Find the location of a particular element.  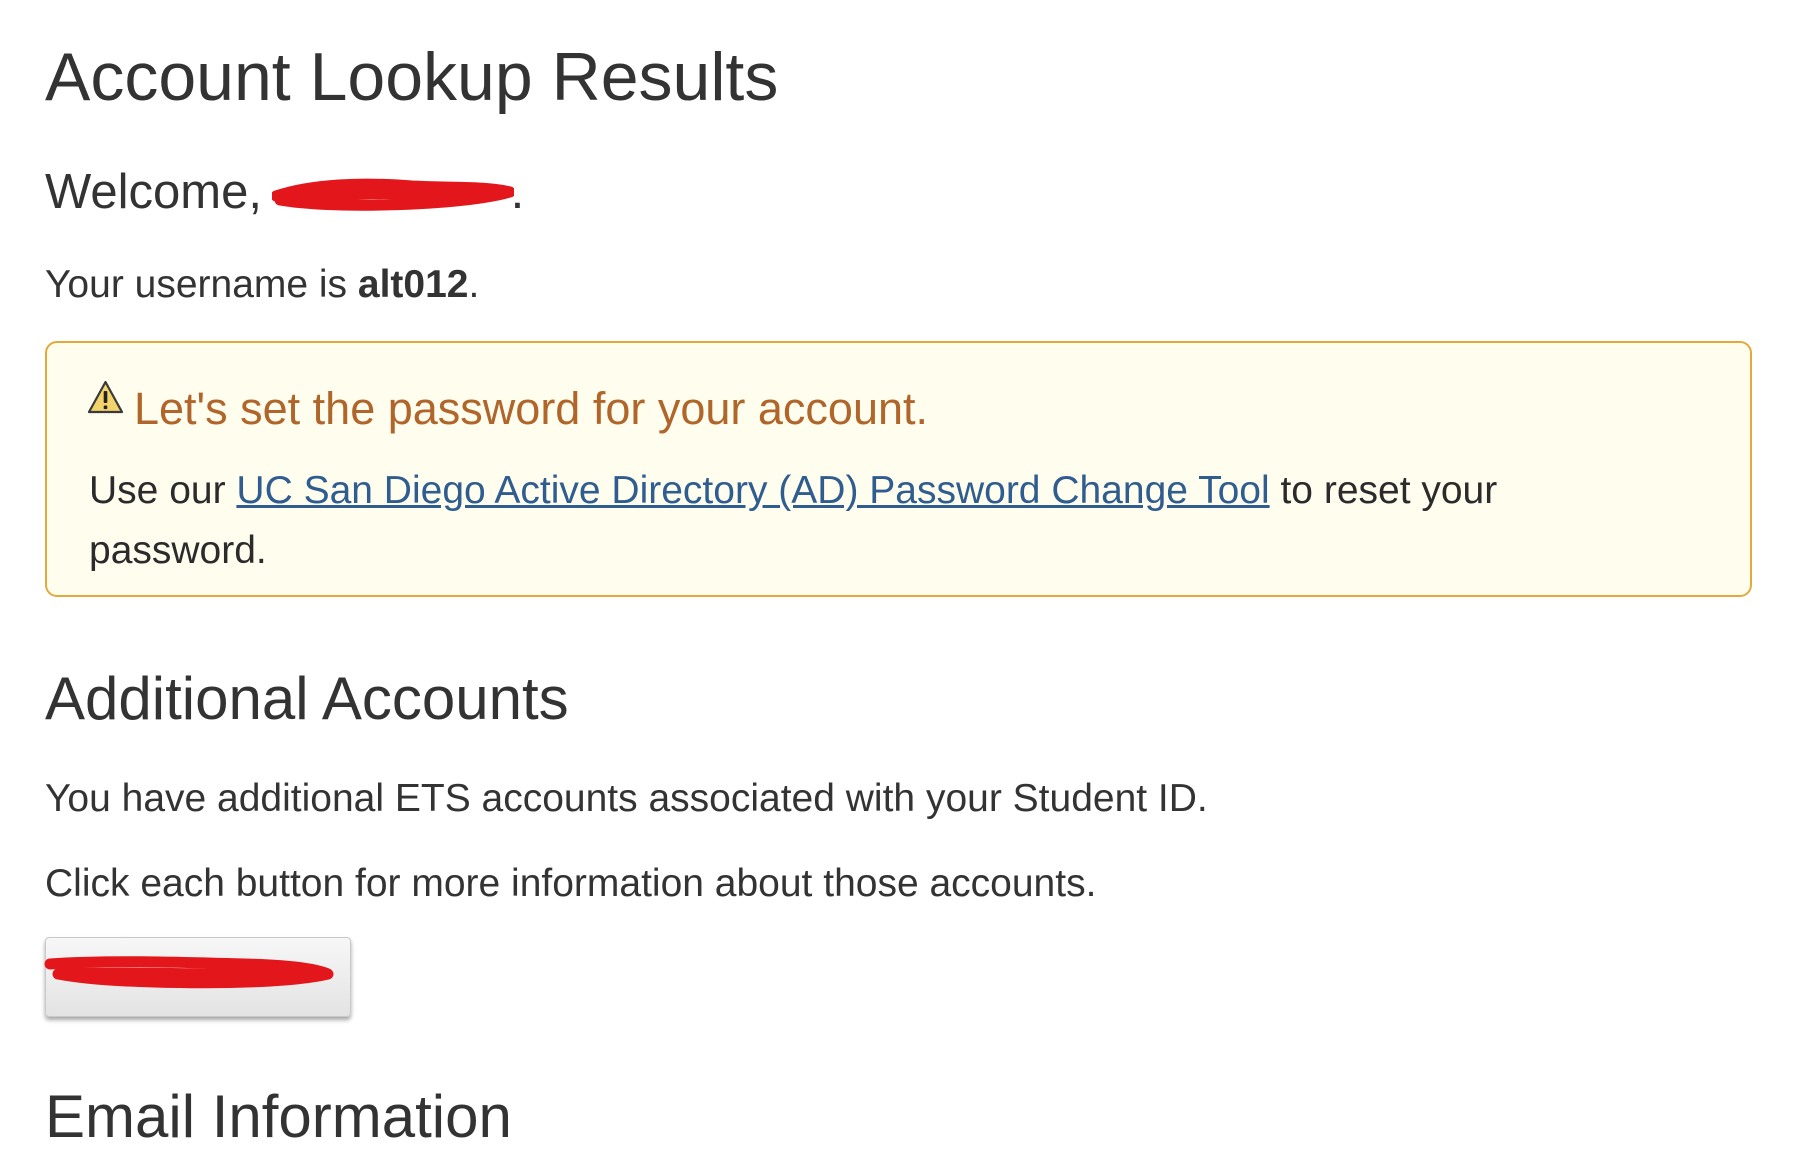

alert-heading: Let's set the password for your account. is located at coordinates (507, 404).